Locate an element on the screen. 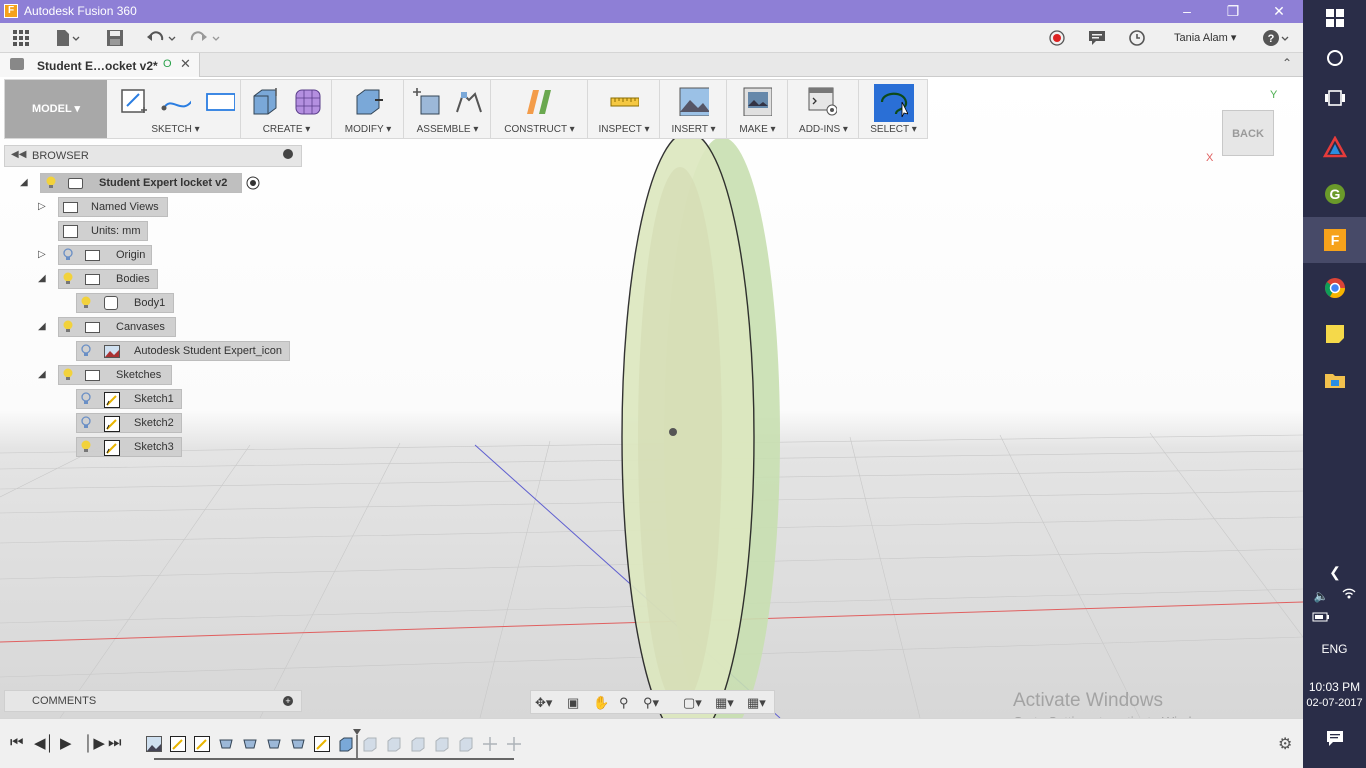  add-ins-group: ADD-INS ▾ is located at coordinates (824, 109).